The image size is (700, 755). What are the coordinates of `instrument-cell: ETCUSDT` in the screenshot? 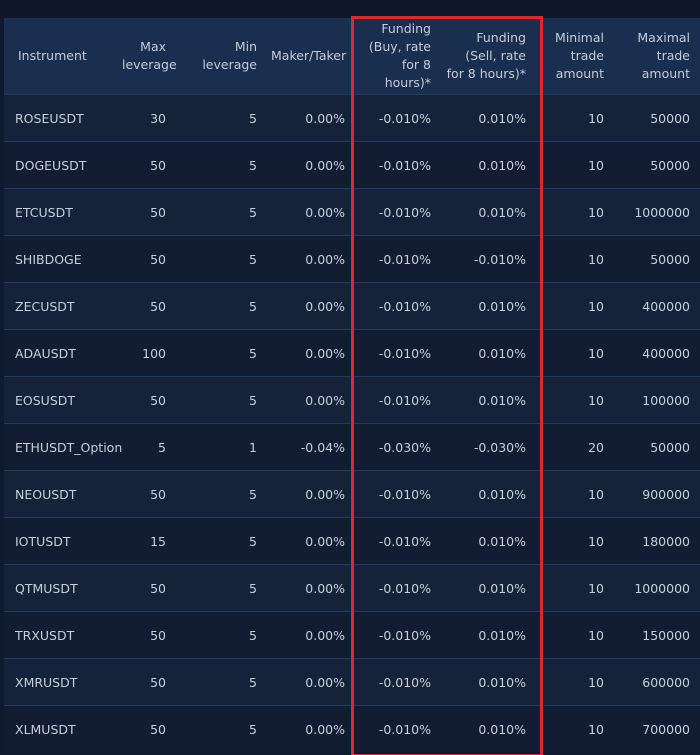 It's located at (61, 212).